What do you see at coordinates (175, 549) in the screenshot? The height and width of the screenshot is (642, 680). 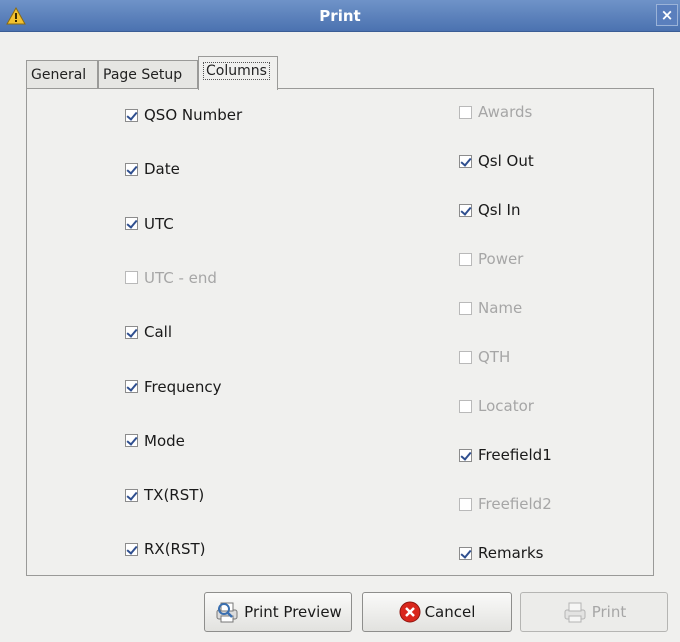 I see `checkbox-label: RX(RST)` at bounding box center [175, 549].